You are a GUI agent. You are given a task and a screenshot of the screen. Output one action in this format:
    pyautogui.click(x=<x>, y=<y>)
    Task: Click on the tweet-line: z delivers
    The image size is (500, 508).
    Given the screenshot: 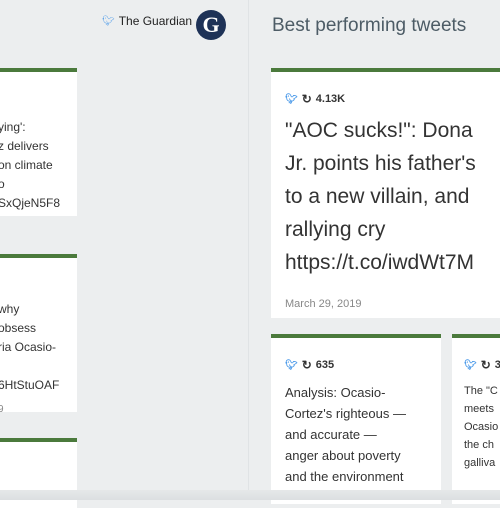 What is the action you would take?
    pyautogui.click(x=24, y=146)
    